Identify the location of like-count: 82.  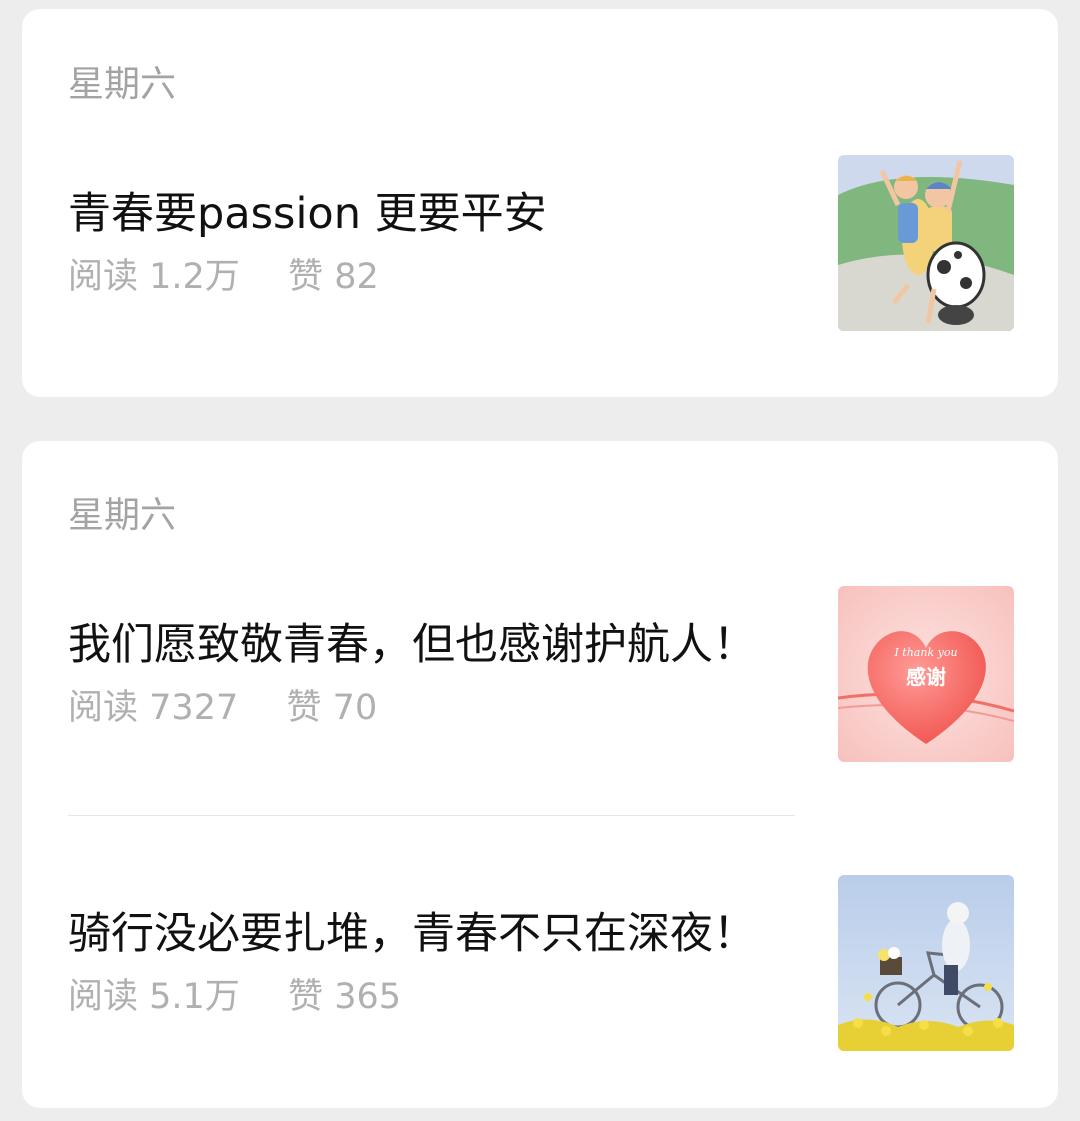
(356, 277).